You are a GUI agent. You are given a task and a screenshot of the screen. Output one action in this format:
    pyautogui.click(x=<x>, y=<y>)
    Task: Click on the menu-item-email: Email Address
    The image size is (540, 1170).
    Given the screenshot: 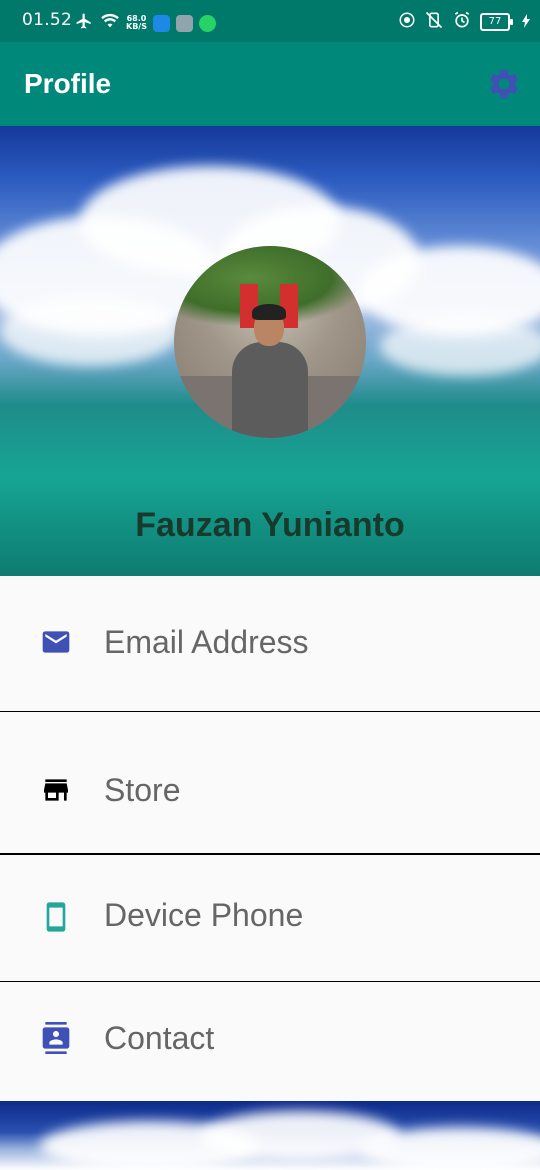 What is the action you would take?
    pyautogui.click(x=270, y=643)
    